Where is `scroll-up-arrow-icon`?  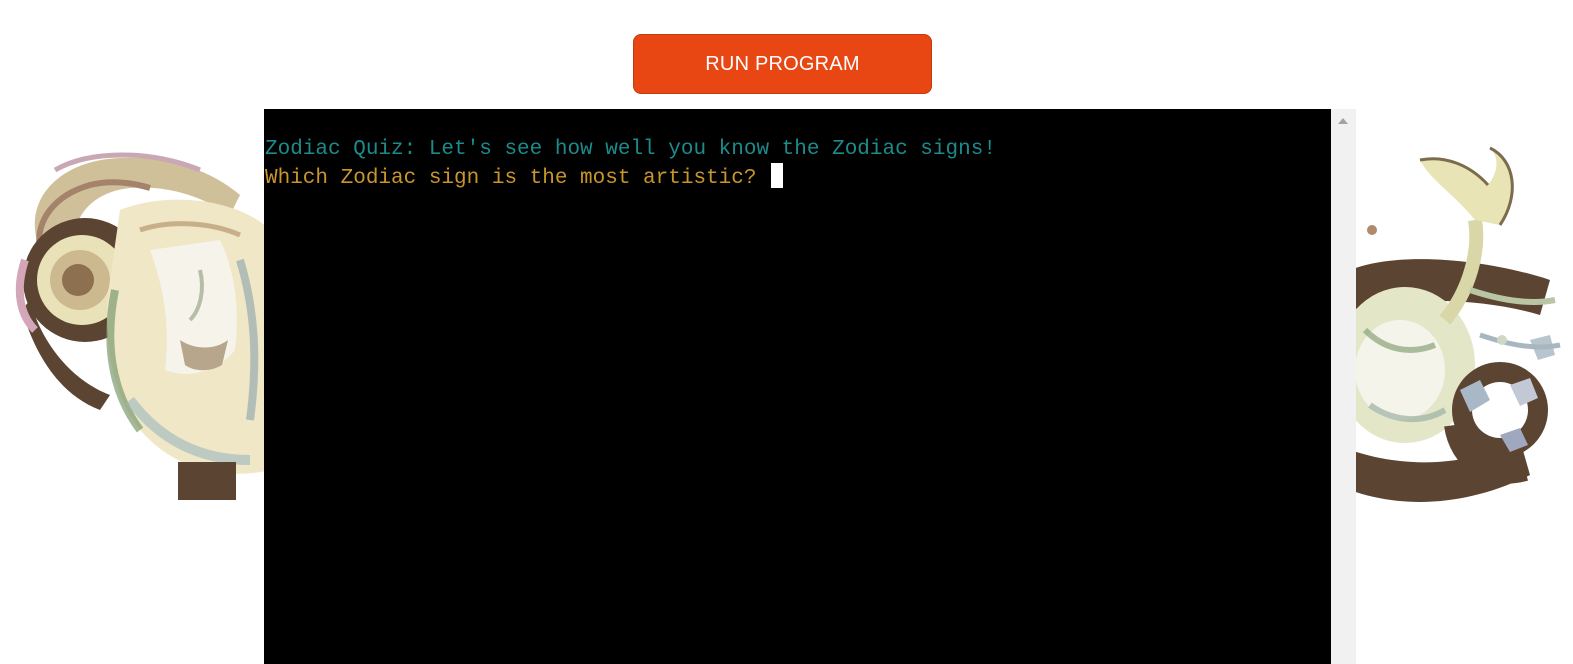
scroll-up-arrow-icon is located at coordinates (1343, 121).